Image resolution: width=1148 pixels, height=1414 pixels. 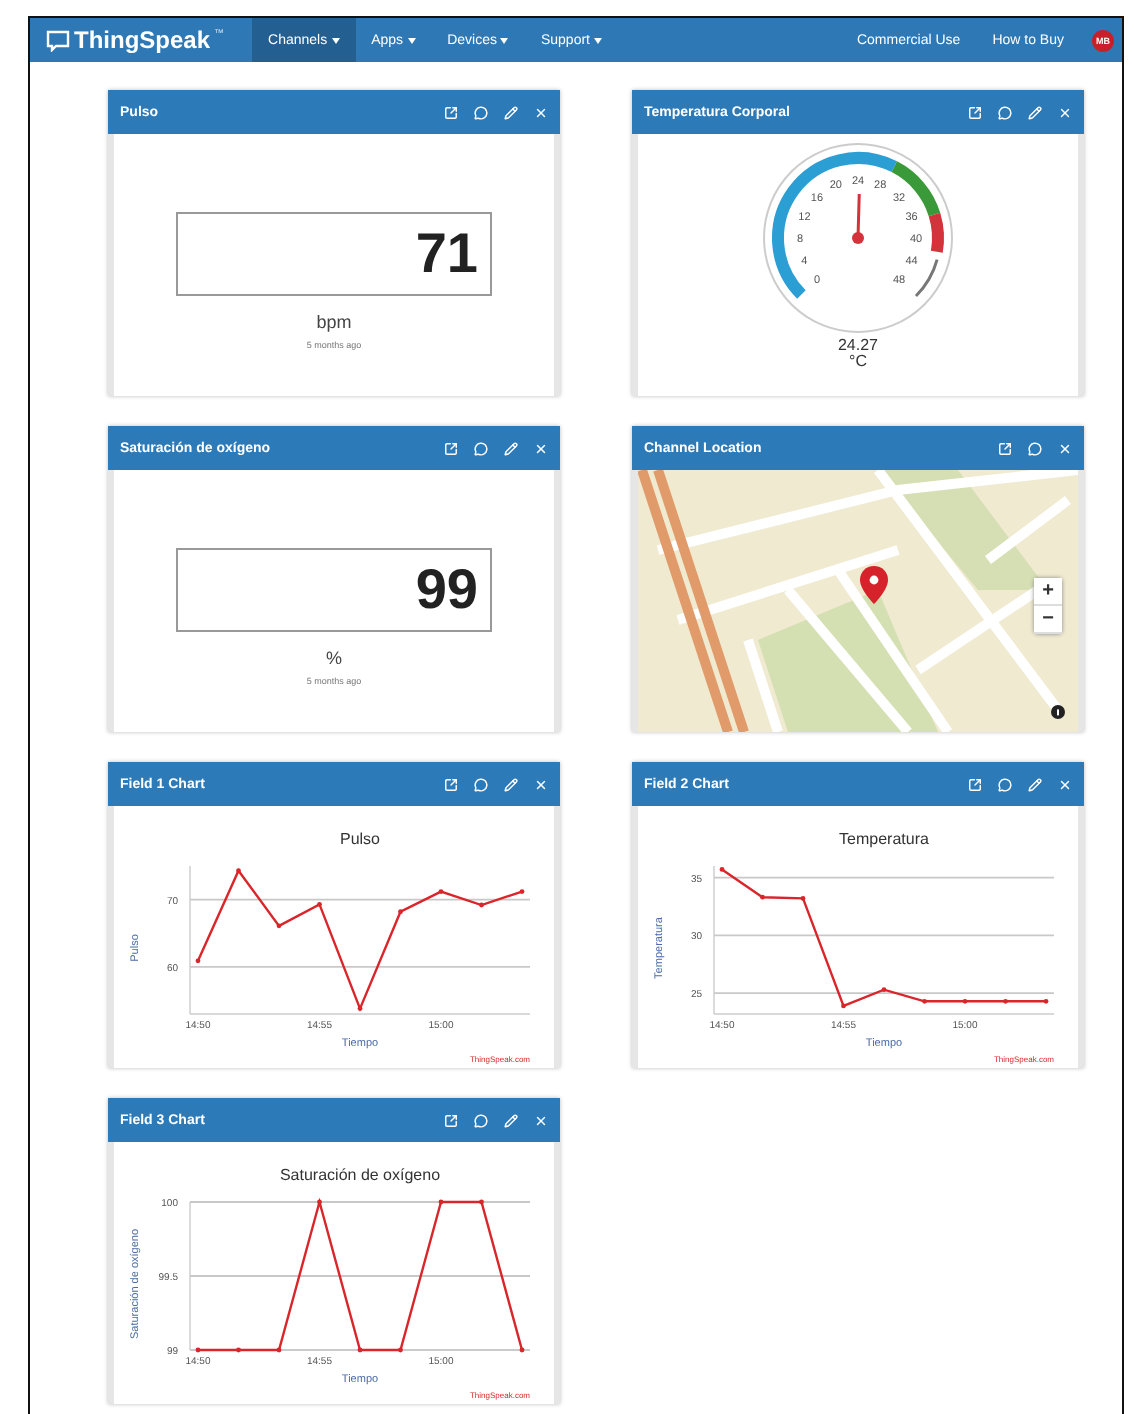 I want to click on unit-label: bpm, so click(x=334, y=322).